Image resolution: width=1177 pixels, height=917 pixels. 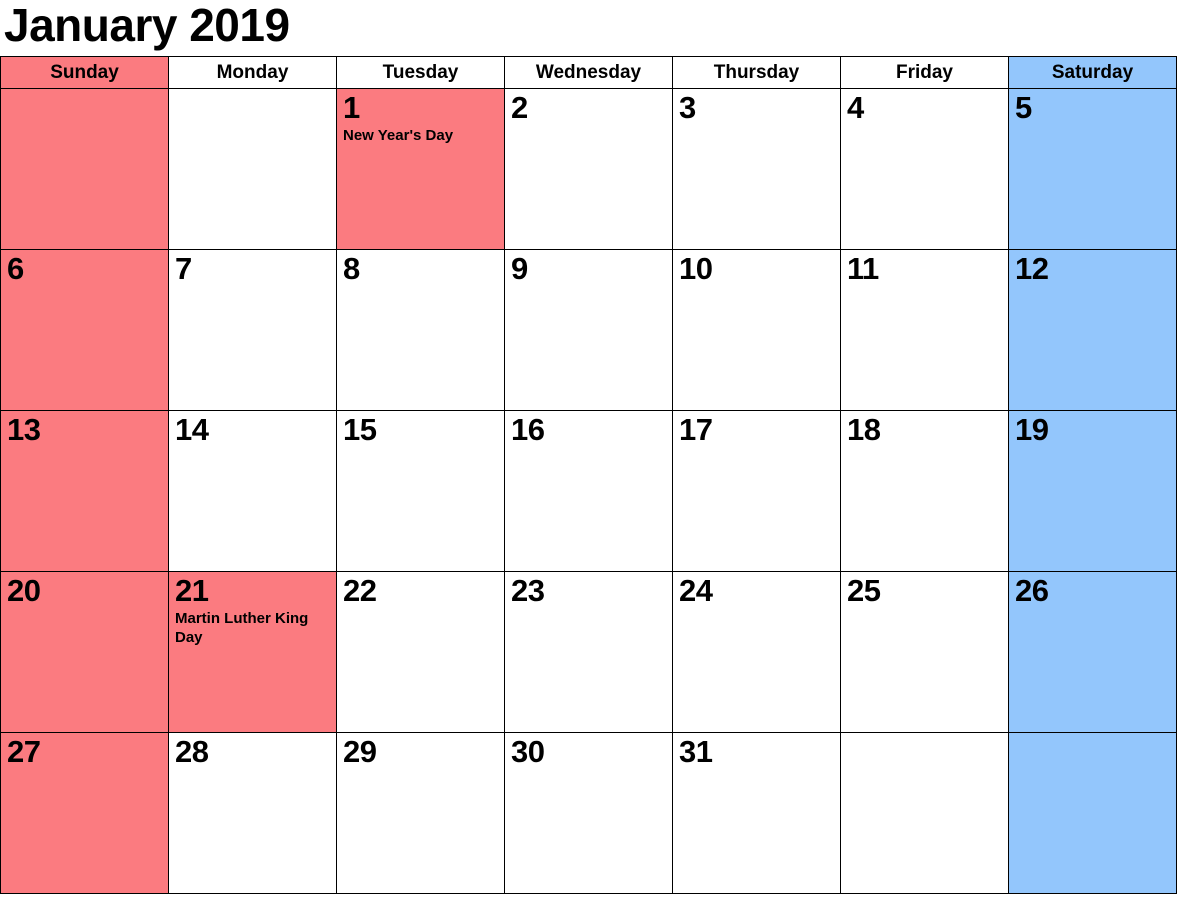 I want to click on day-cell-content: 28, so click(x=252, y=813).